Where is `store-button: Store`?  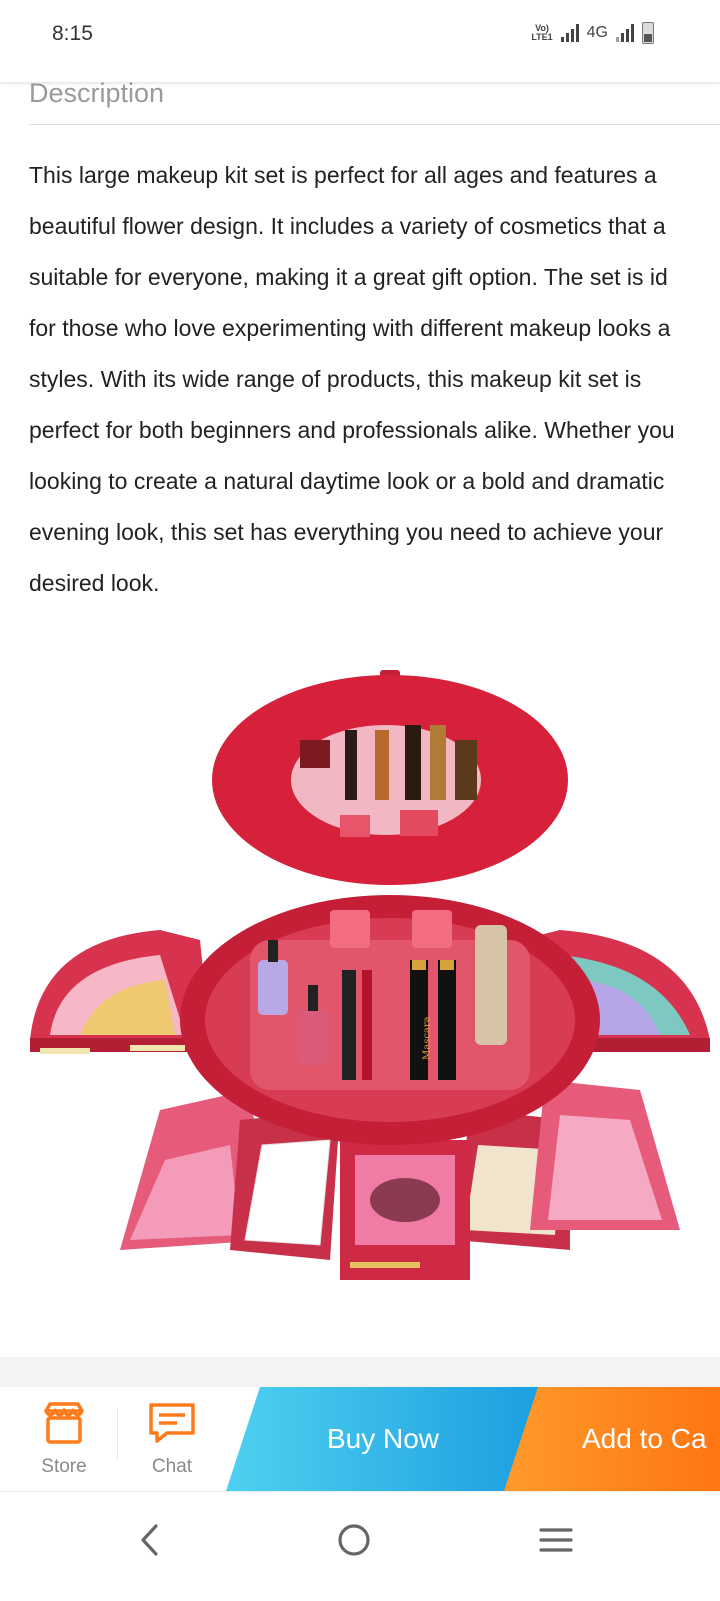 store-button: Store is located at coordinates (64, 1439).